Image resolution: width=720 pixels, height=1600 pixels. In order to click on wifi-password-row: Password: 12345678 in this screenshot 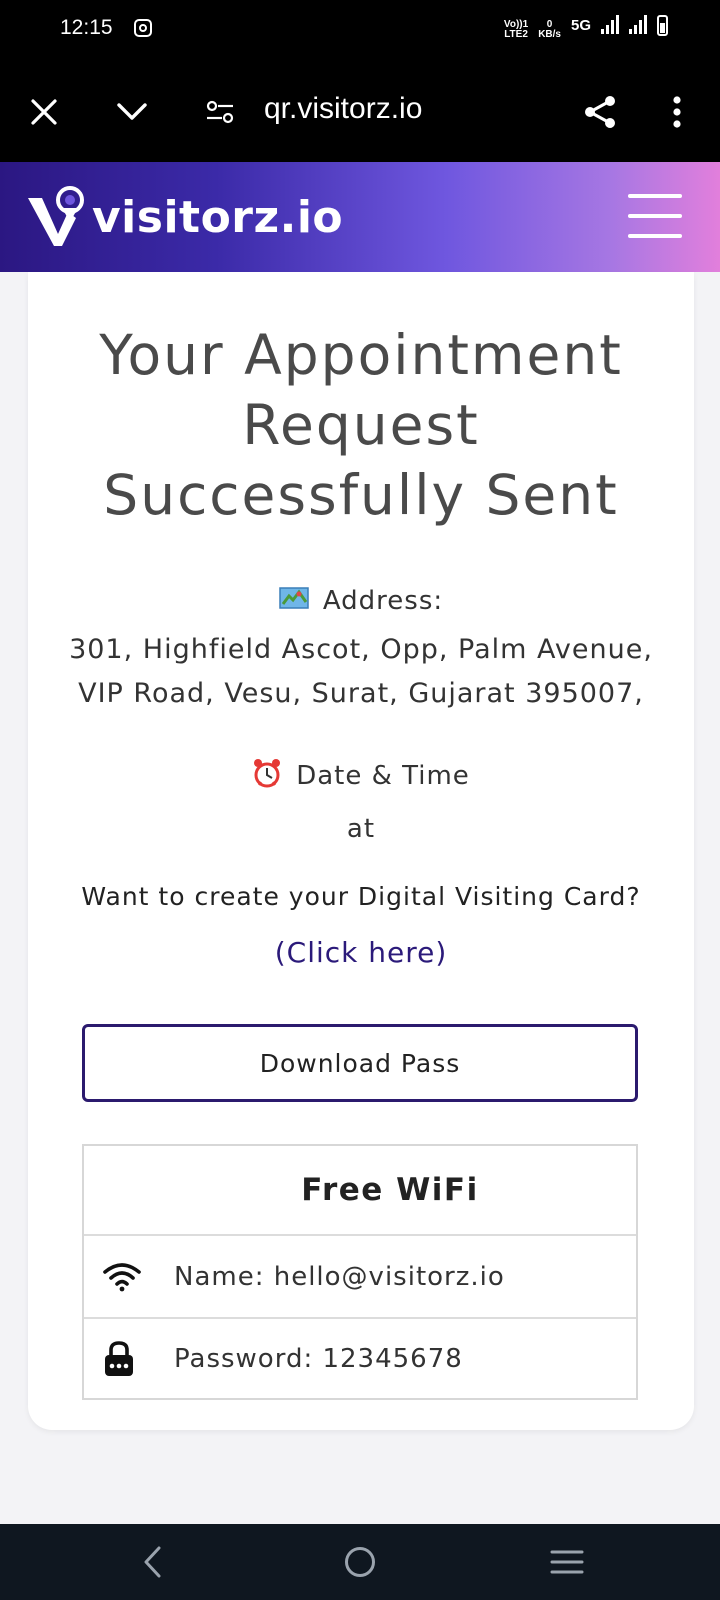, I will do `click(360, 1357)`.